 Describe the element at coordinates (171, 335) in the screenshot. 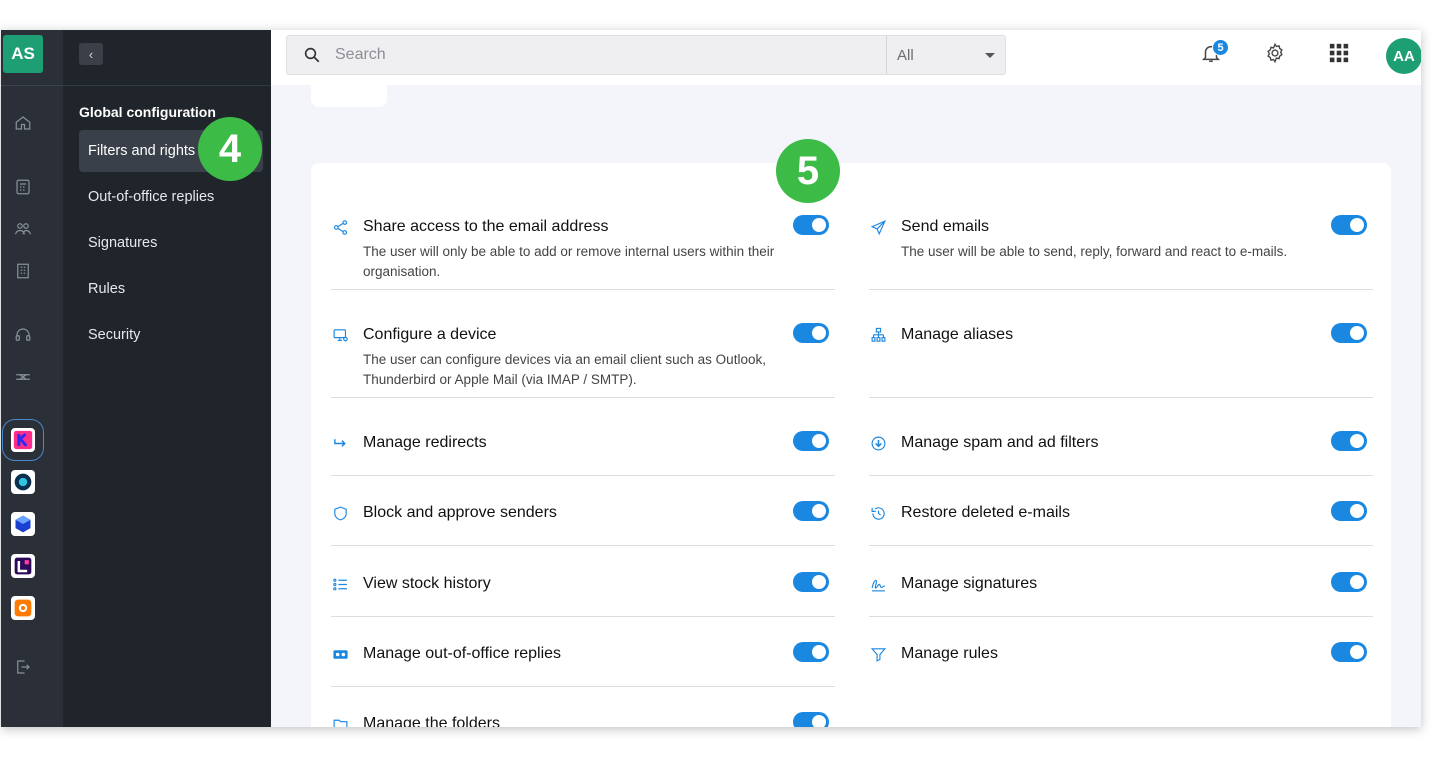

I see `sidebar-item-security: Security` at that location.